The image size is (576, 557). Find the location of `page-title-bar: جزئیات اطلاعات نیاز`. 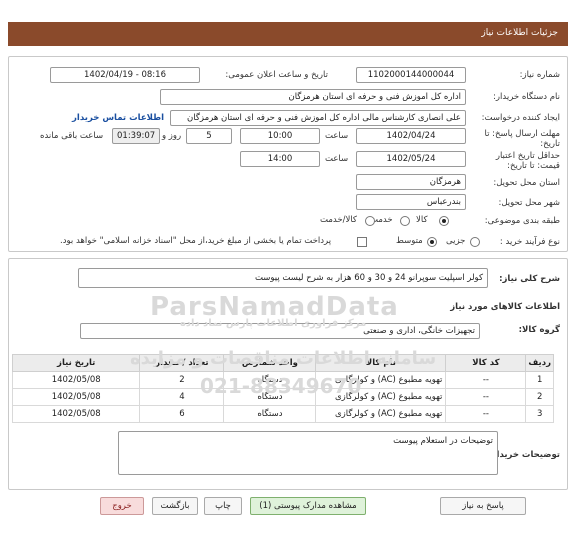

page-title-bar: جزئیات اطلاعات نیاز is located at coordinates (288, 34).